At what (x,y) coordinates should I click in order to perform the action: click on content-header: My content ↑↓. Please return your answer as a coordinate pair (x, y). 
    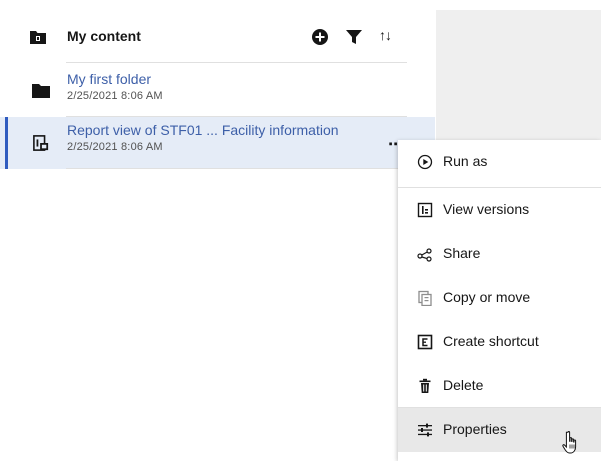
    Looking at the image, I should click on (205, 37).